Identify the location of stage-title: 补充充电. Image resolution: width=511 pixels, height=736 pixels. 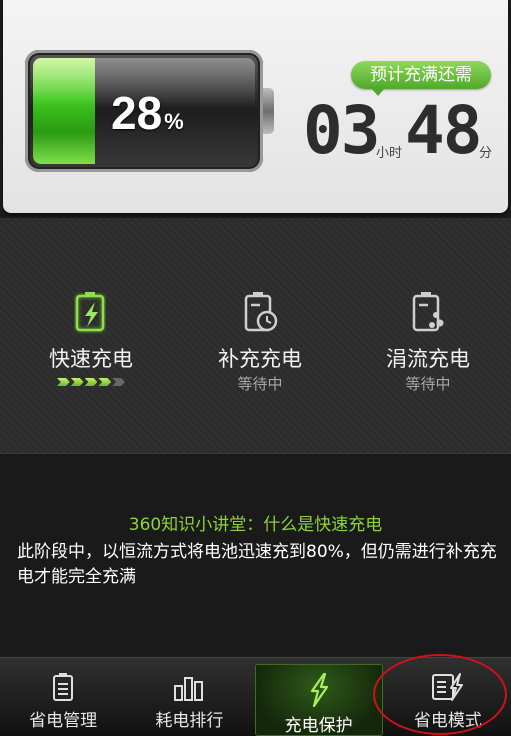
(260, 359).